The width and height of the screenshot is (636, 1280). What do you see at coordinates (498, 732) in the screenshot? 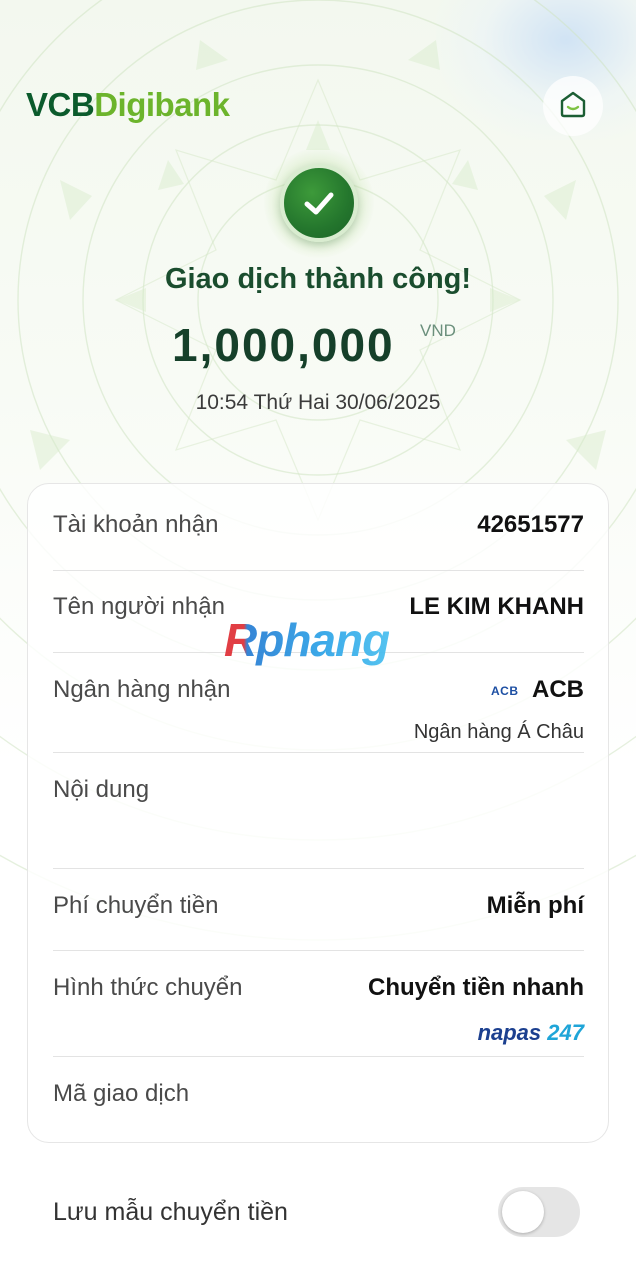
I see `bank-full-name: Ngân hàng Á Châu` at bounding box center [498, 732].